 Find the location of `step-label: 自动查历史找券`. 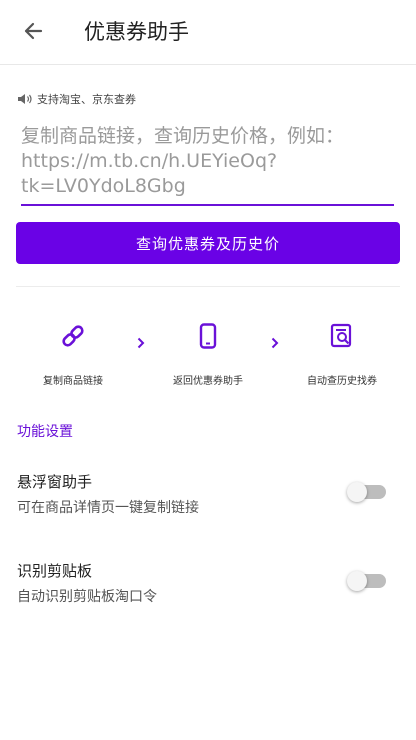

step-label: 自动查历史找券 is located at coordinates (342, 381).